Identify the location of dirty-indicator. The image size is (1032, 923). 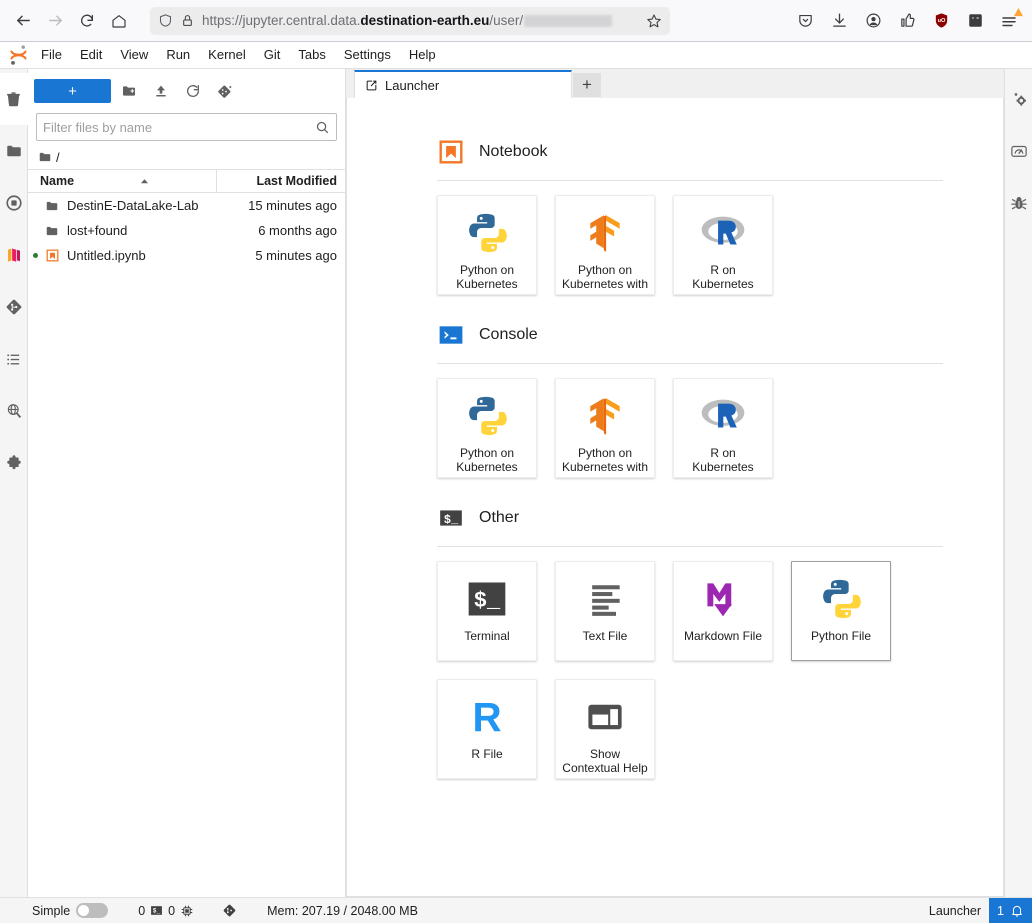
(35, 255).